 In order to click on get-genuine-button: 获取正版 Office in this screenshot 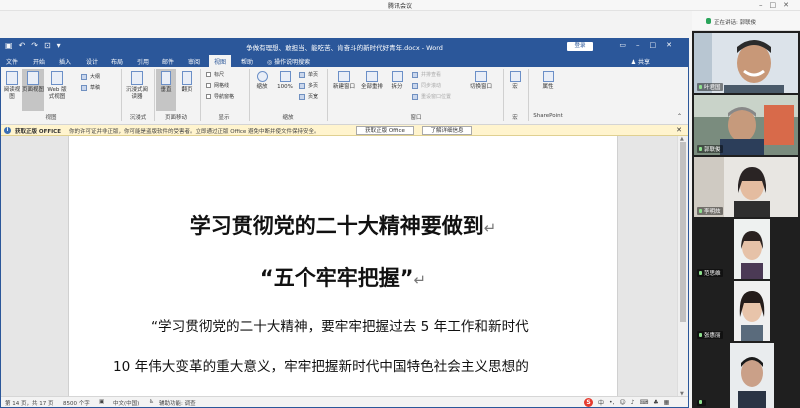, I will do `click(385, 130)`.